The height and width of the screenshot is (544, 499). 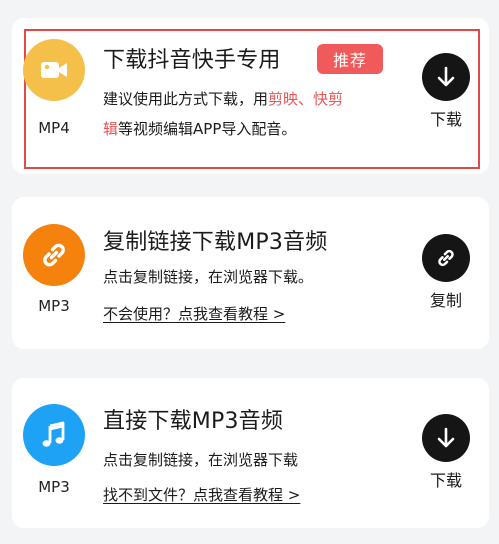 What do you see at coordinates (350, 59) in the screenshot?
I see `recommended-tag: 推荐` at bounding box center [350, 59].